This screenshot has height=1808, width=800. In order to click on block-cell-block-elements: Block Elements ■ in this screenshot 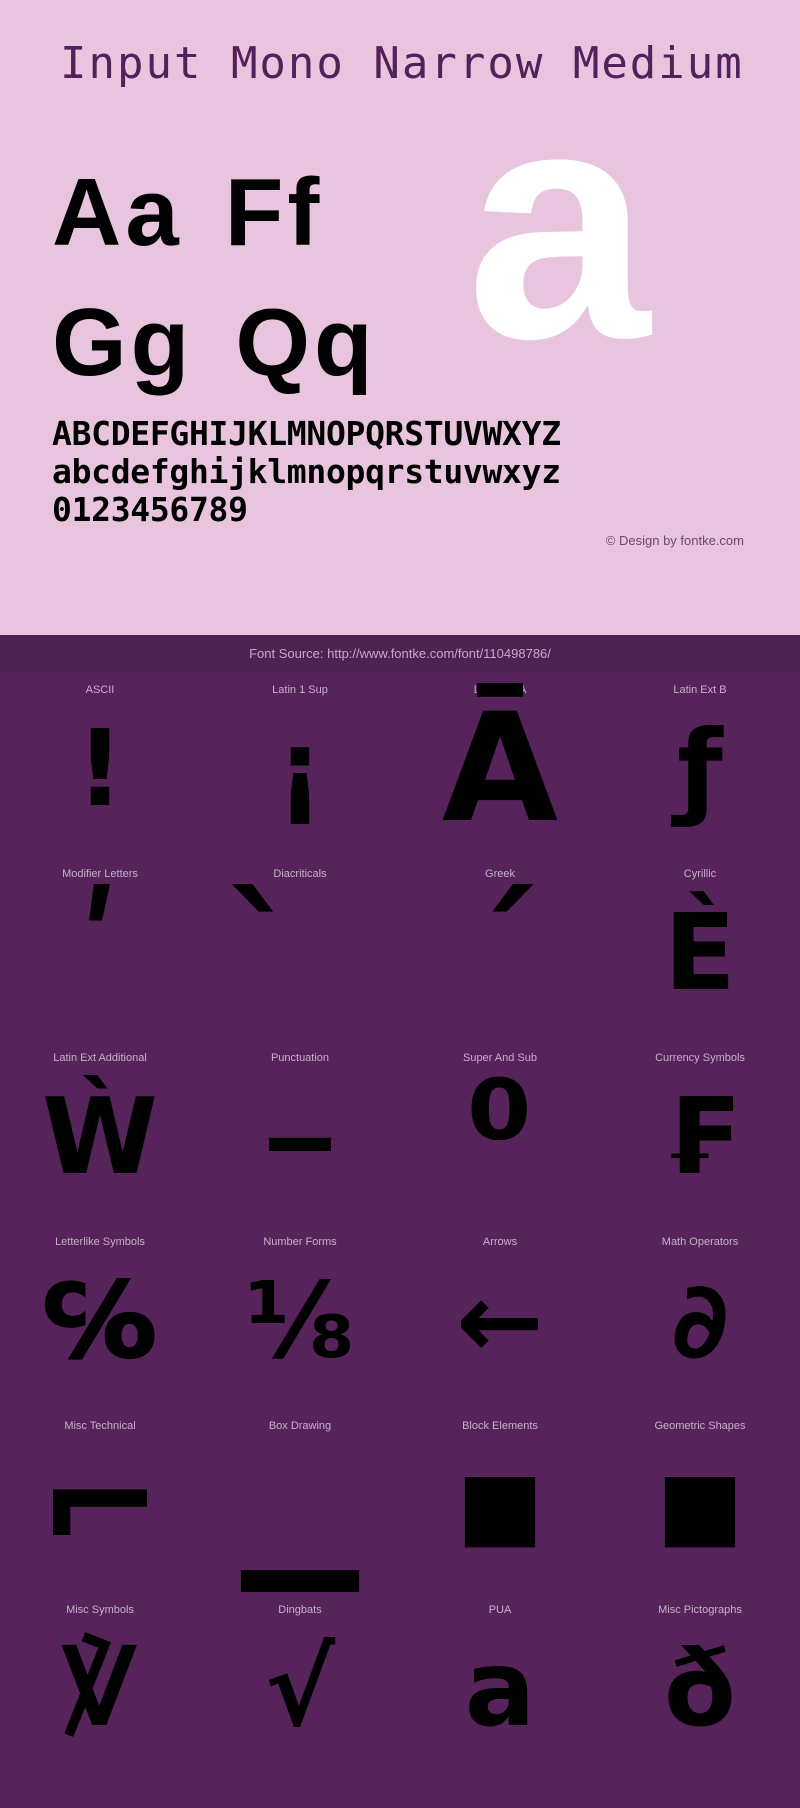, I will do `click(500, 1500)`.